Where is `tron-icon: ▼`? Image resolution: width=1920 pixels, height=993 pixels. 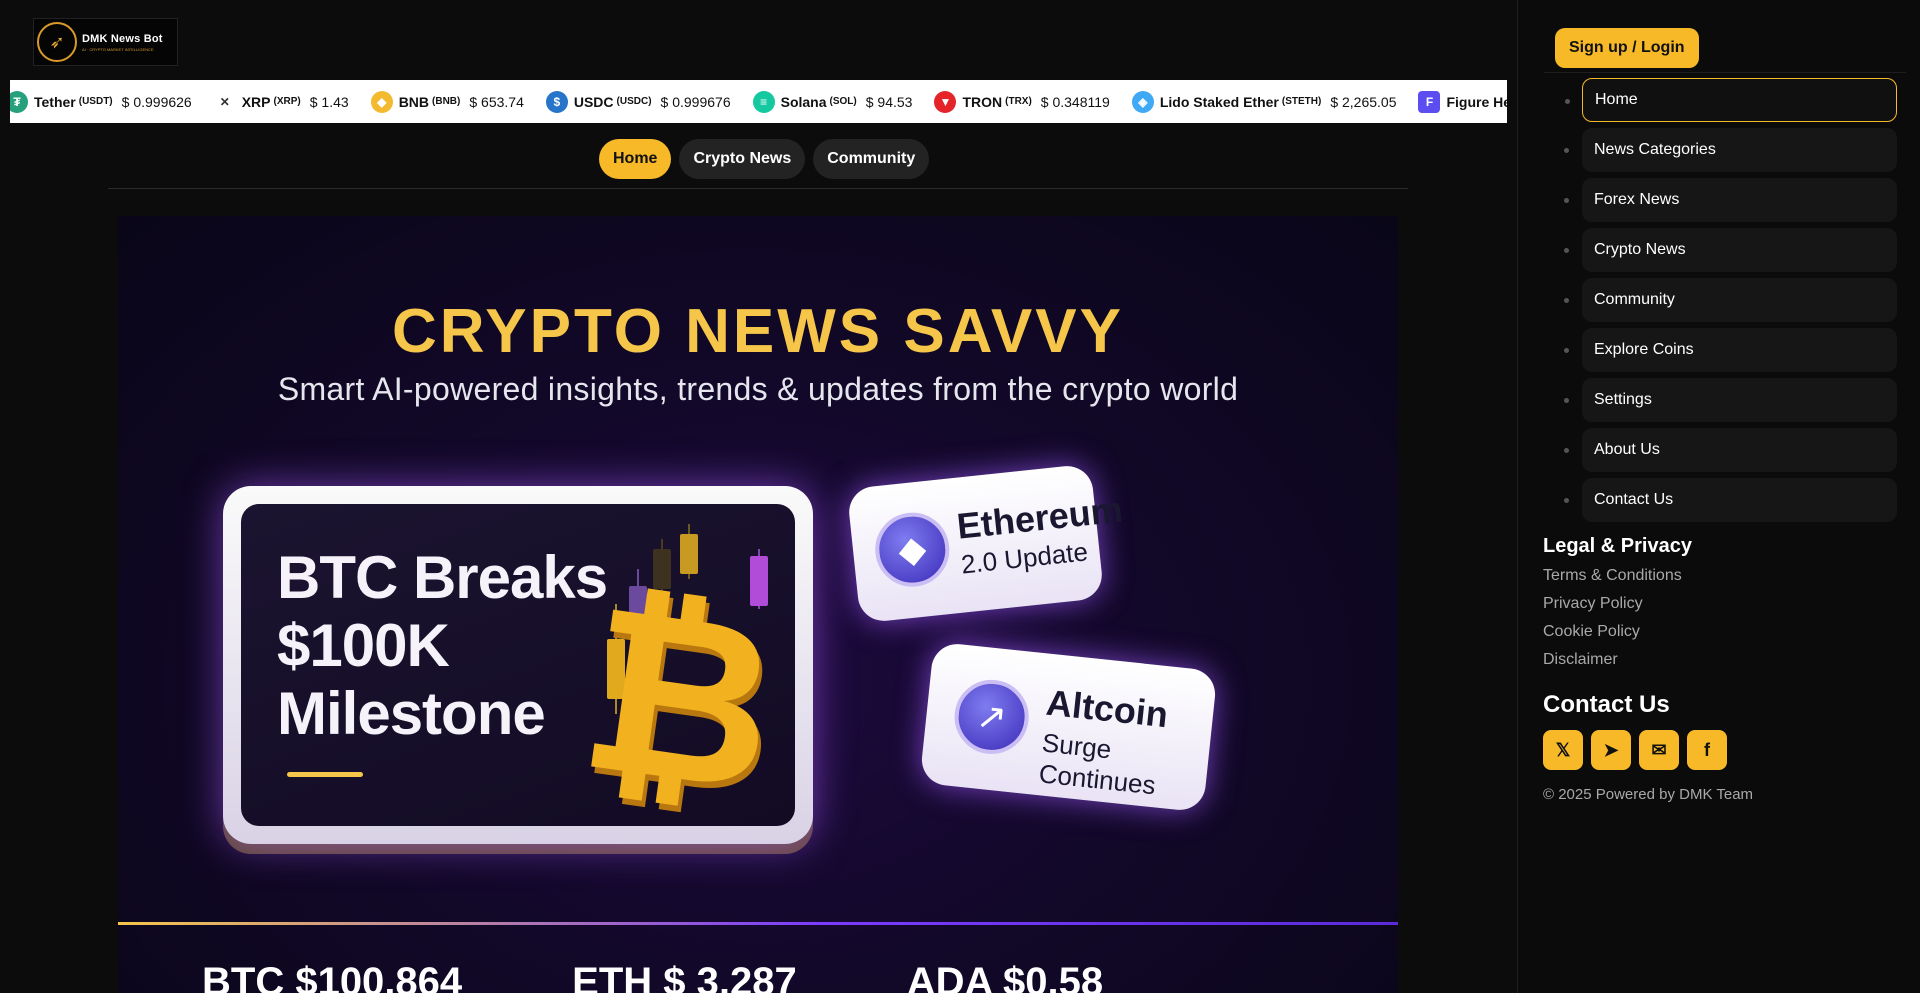
tron-icon: ▼ is located at coordinates (945, 101).